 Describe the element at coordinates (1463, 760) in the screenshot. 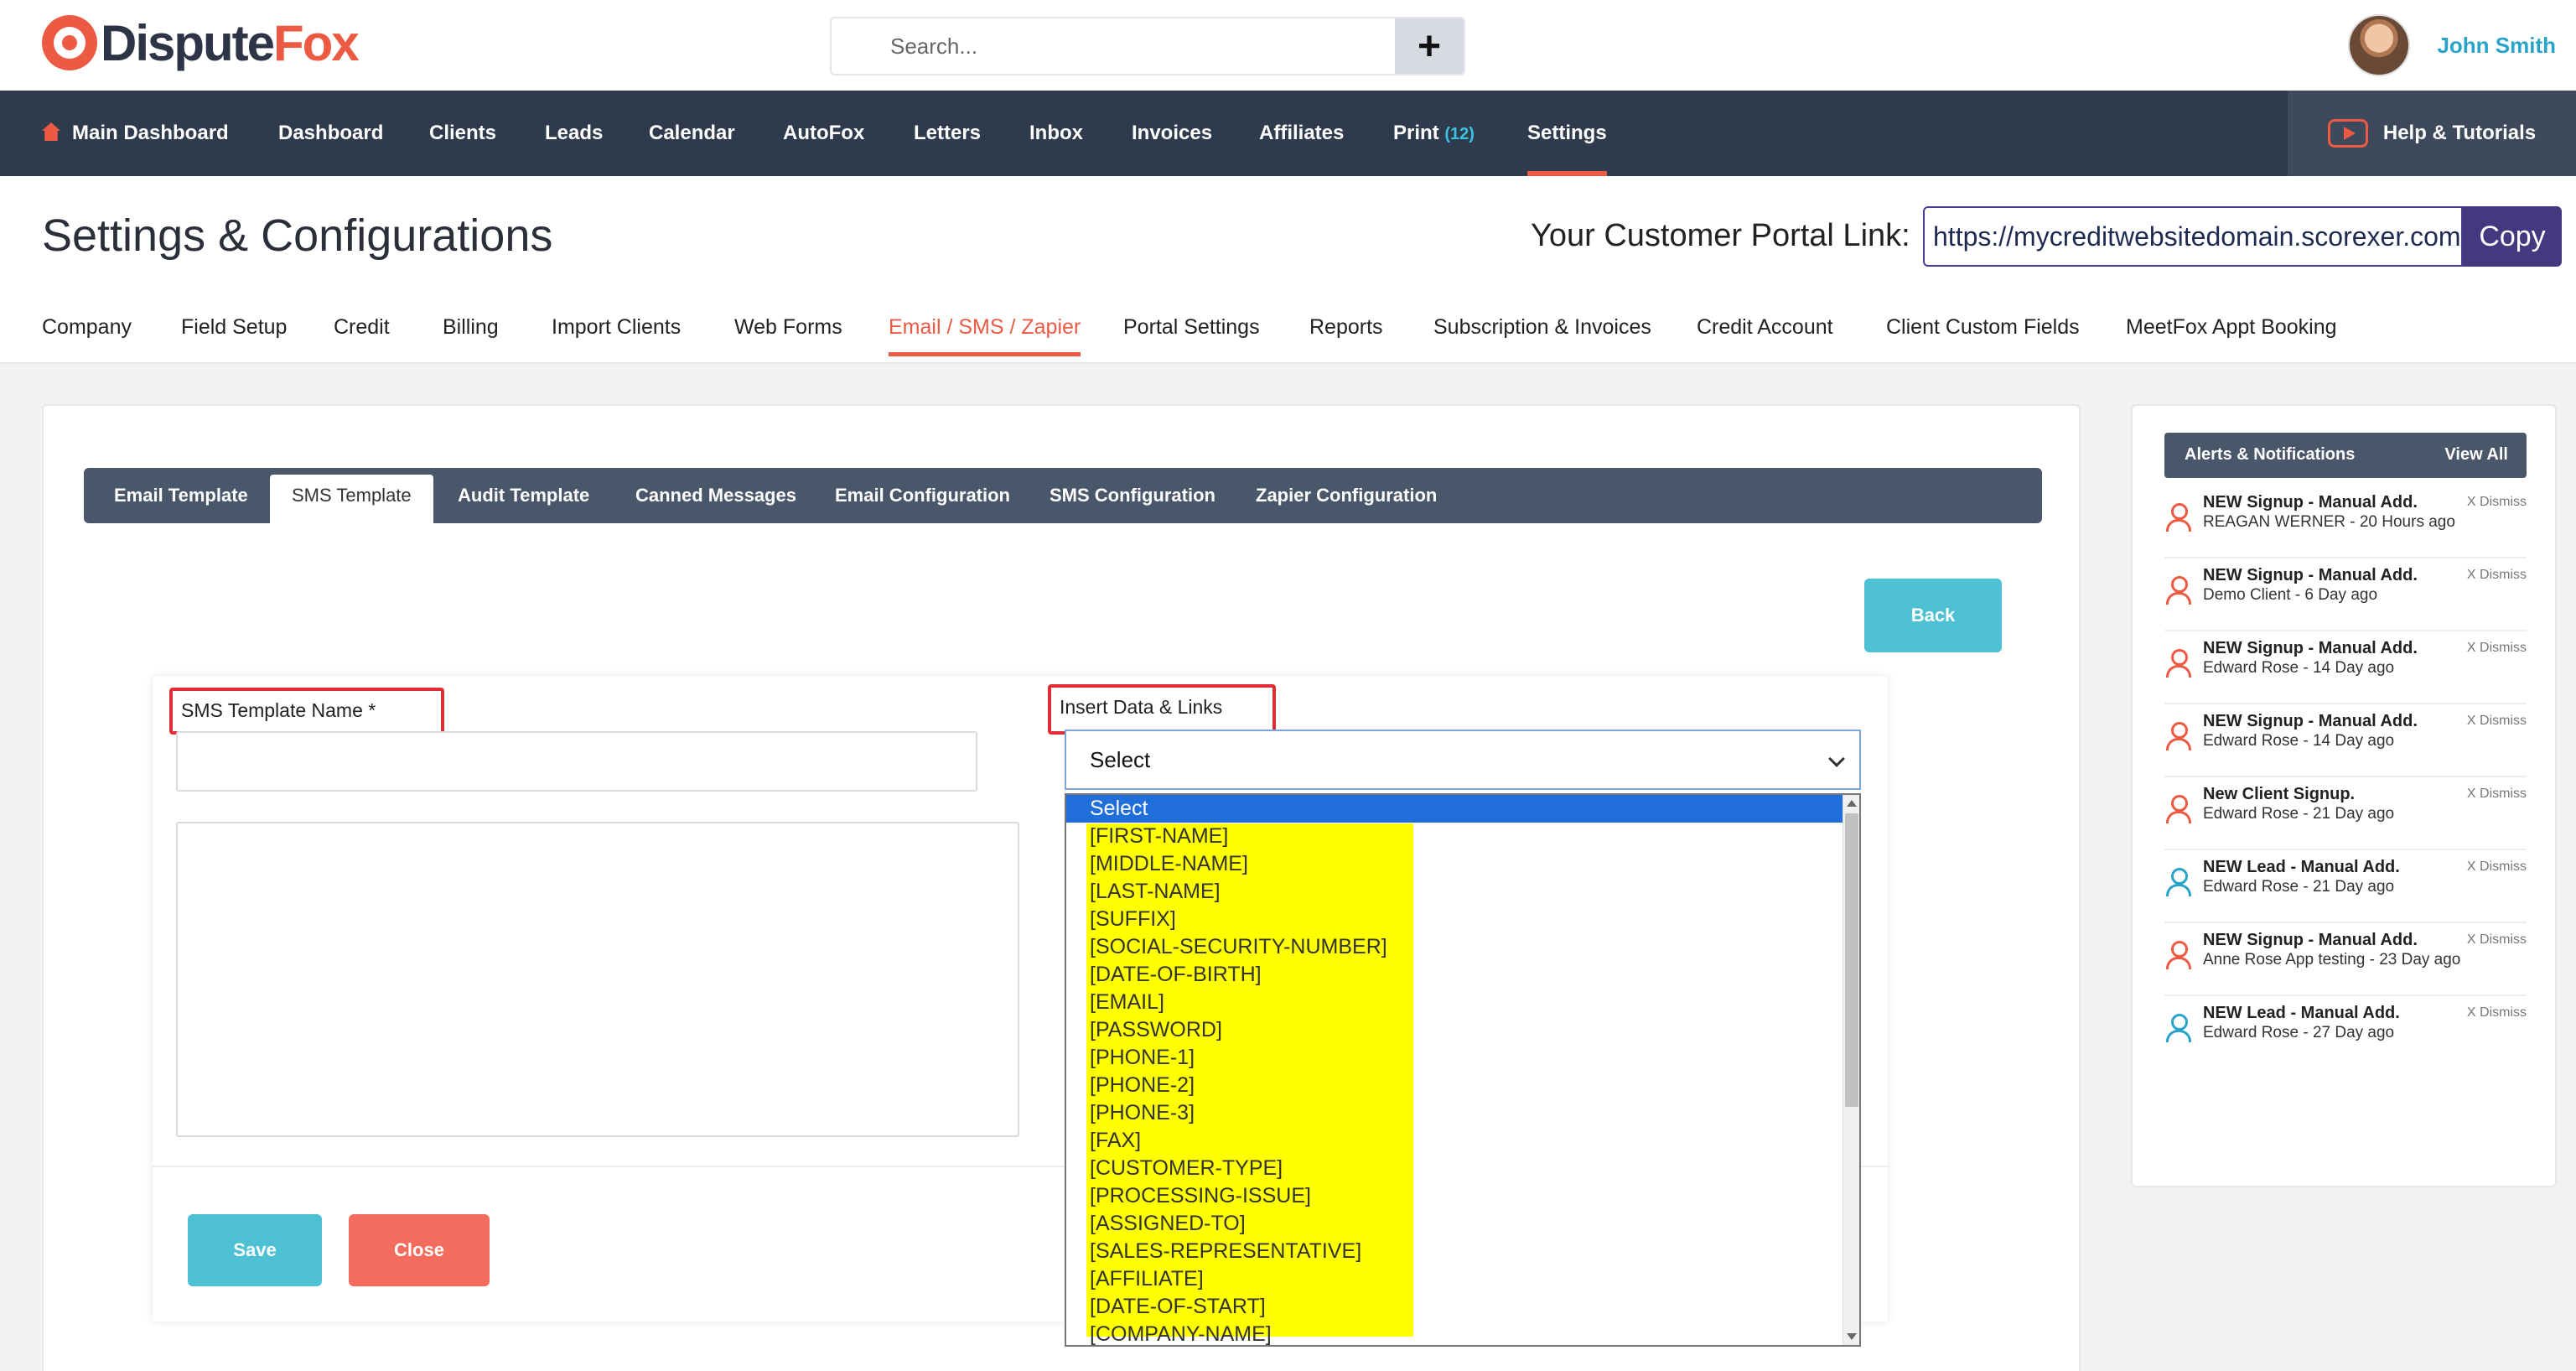

I see `insert-data-select: Select` at that location.